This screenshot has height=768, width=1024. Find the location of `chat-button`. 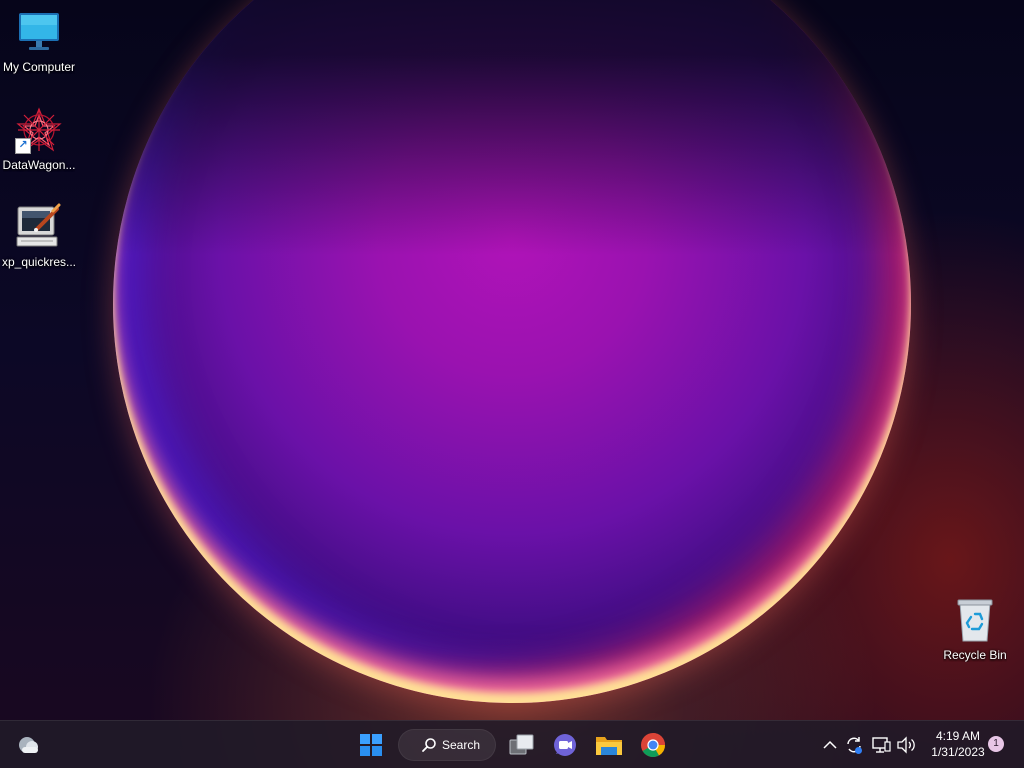

chat-button is located at coordinates (565, 745).